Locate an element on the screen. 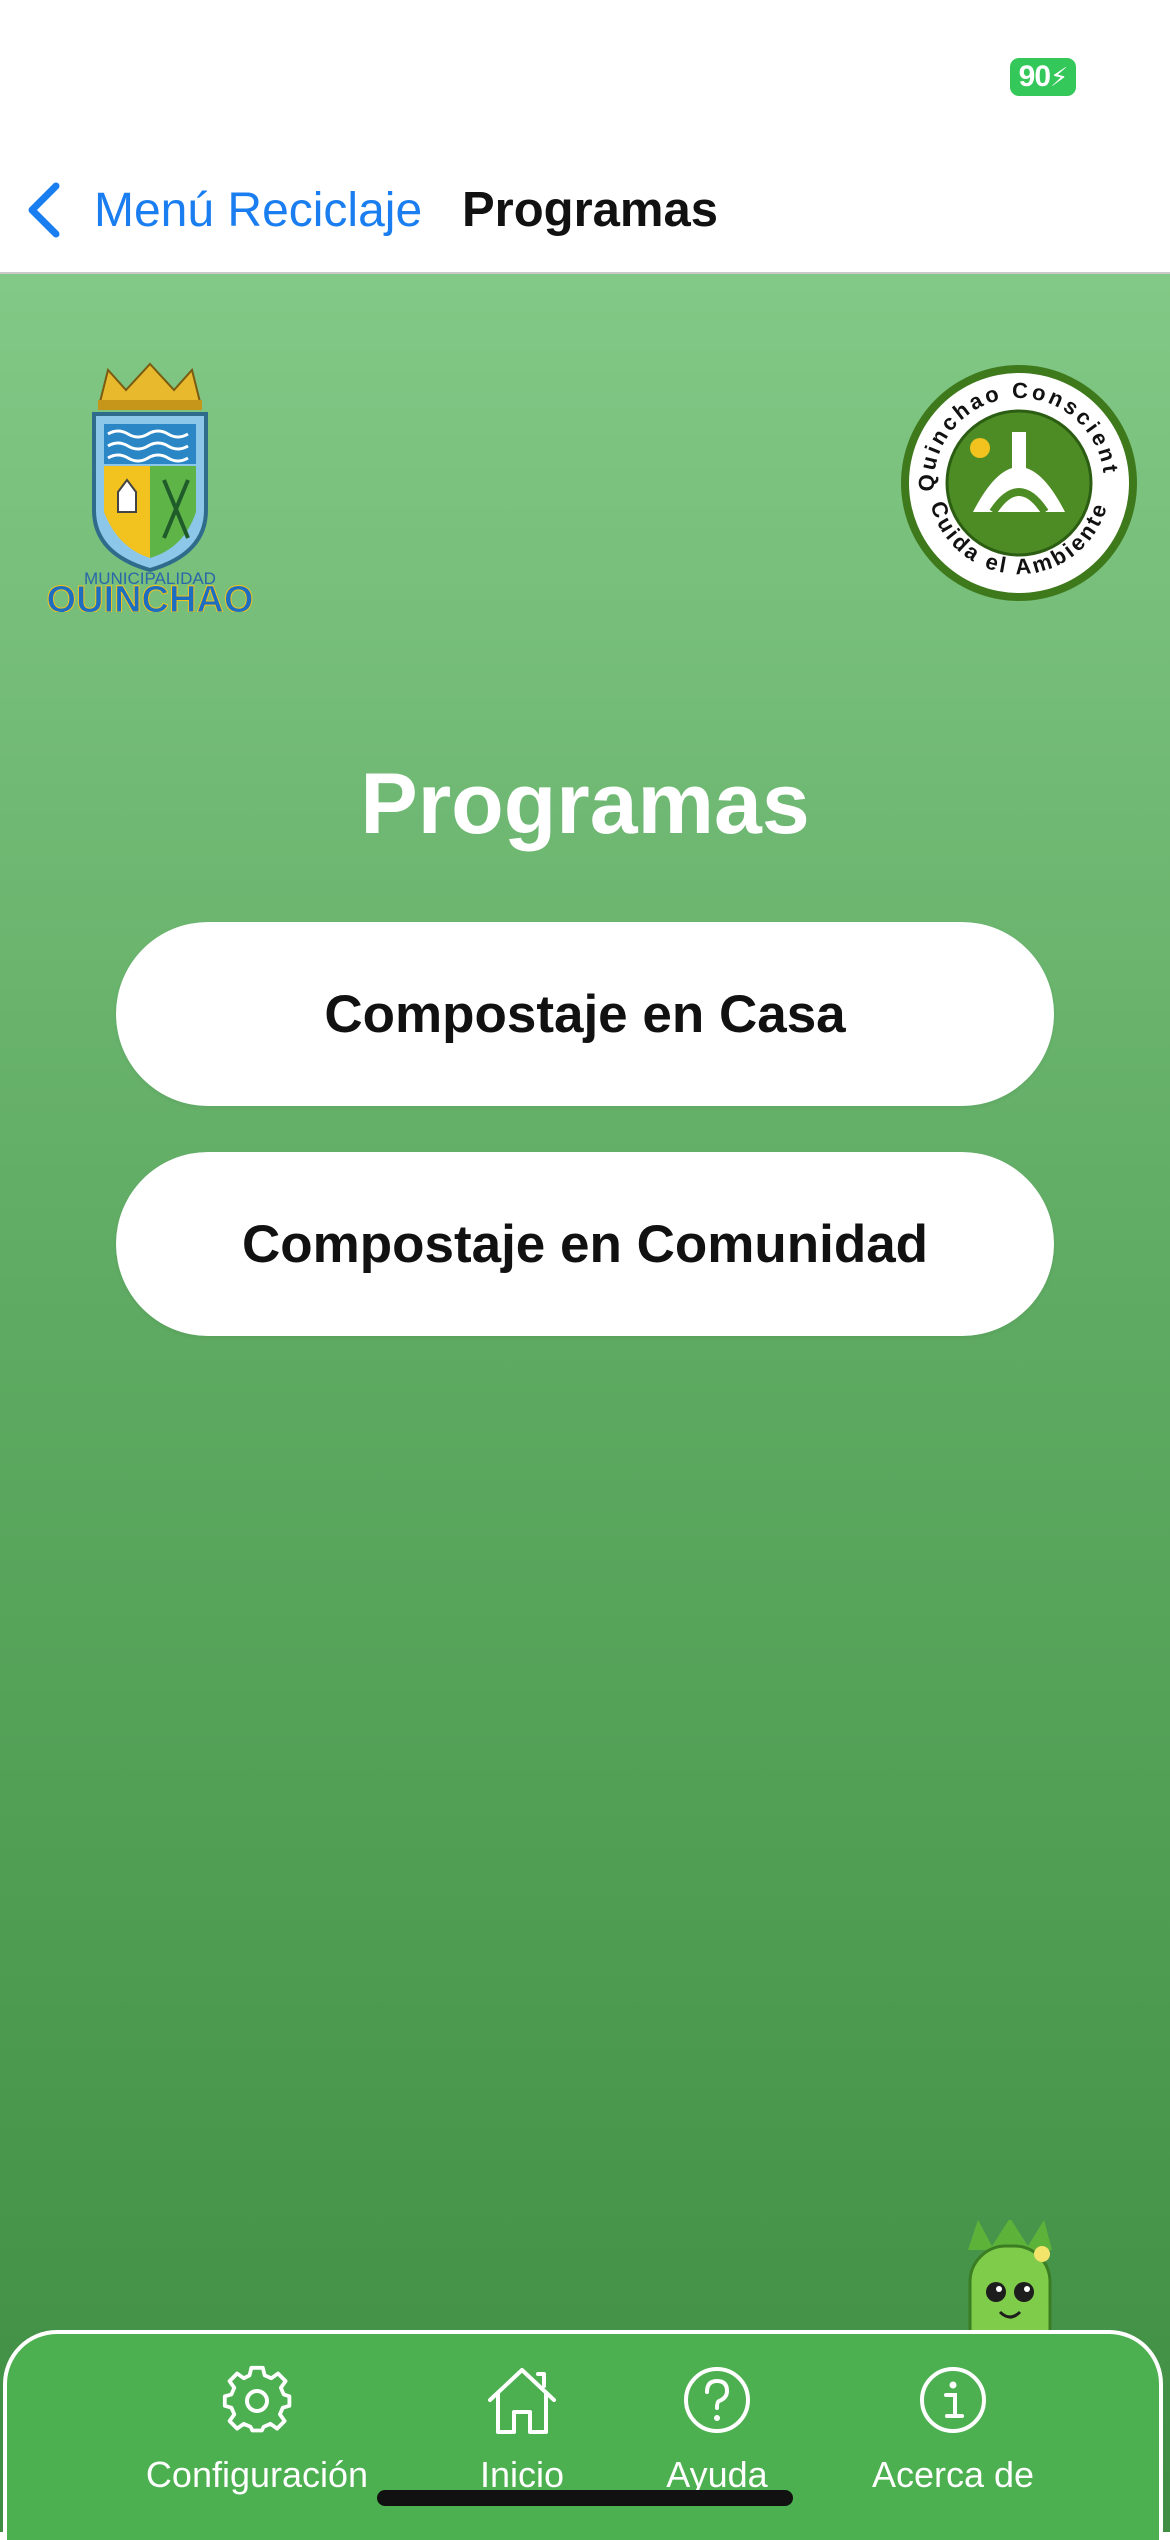  tab-configuracion: Configuración is located at coordinates (257, 2444).